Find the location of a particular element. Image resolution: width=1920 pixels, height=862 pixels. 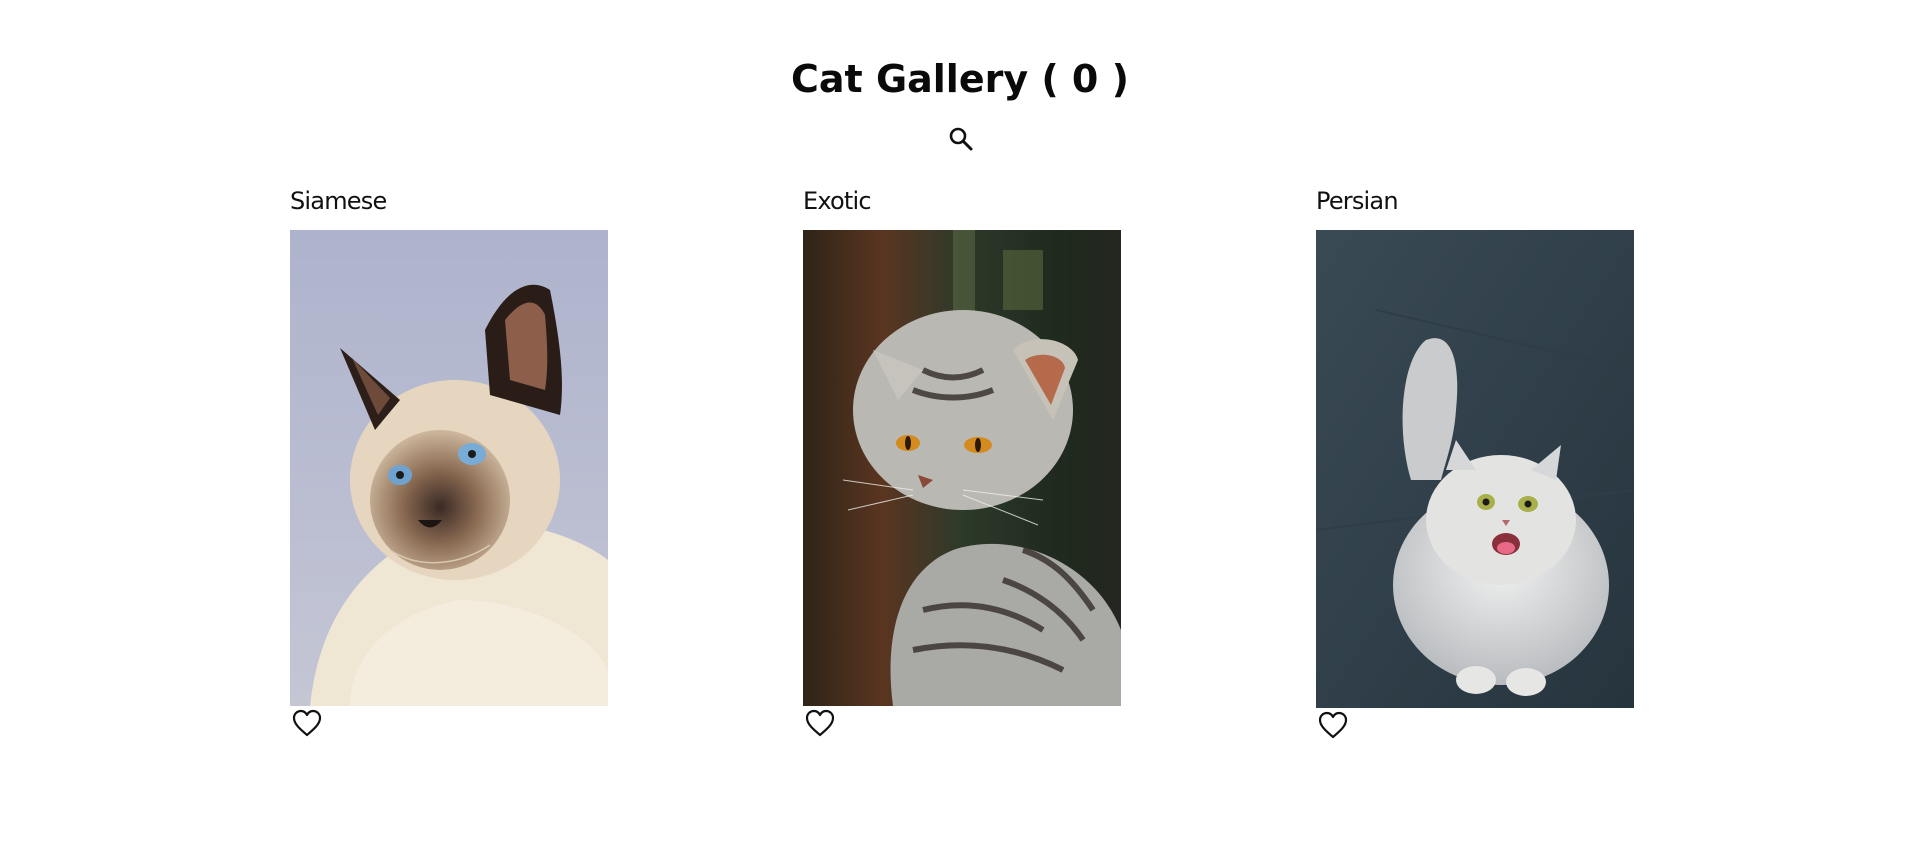

page-title: Cat Gallery ( 0 ) is located at coordinates (960, 79).